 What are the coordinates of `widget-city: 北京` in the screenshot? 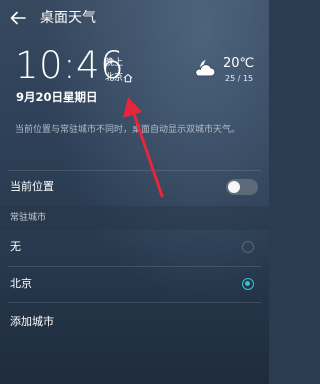 It's located at (114, 78).